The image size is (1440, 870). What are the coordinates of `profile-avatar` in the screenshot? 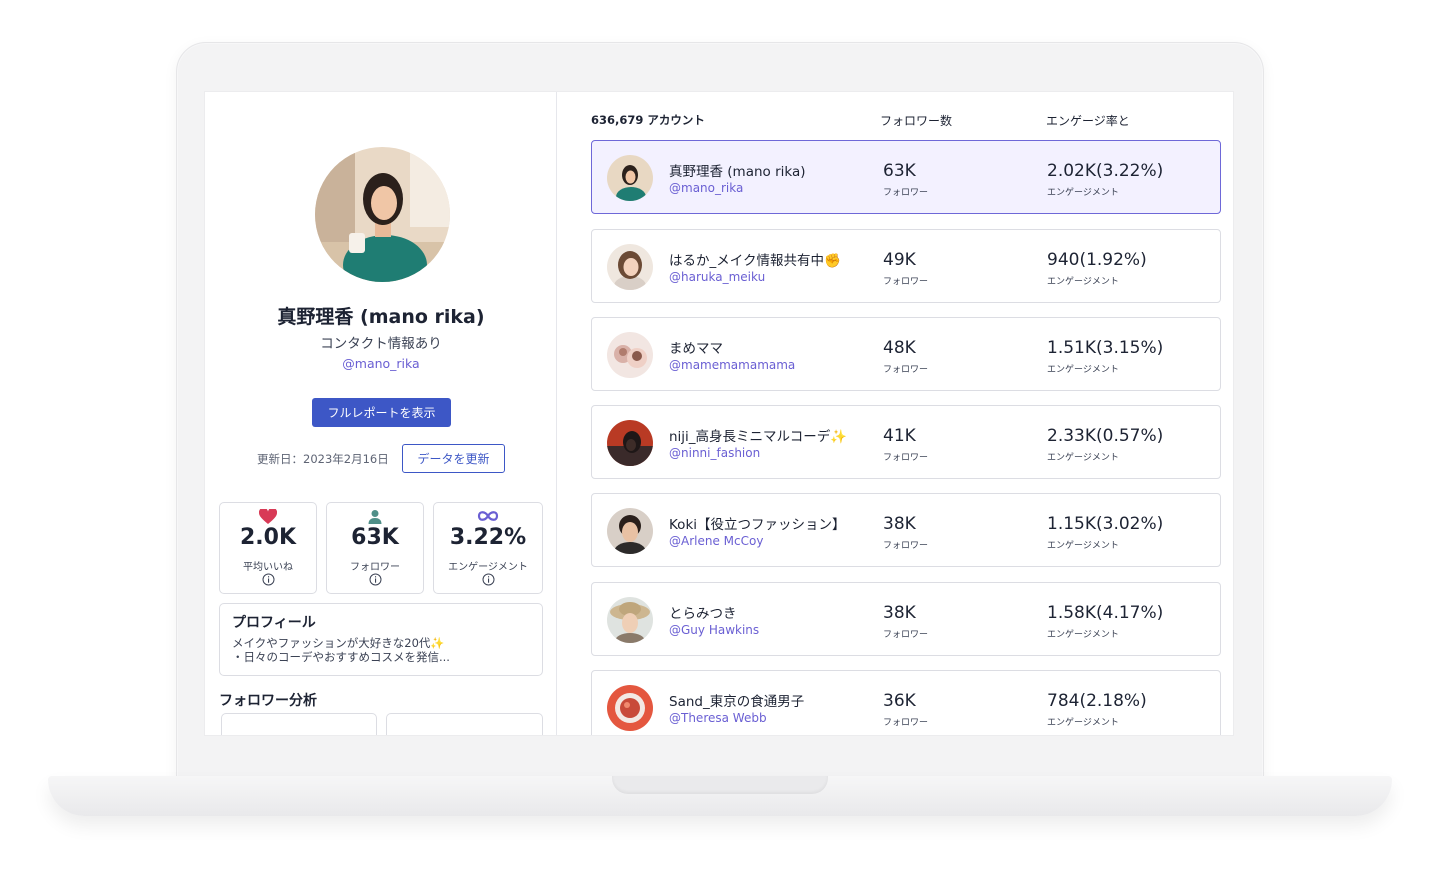 It's located at (382, 214).